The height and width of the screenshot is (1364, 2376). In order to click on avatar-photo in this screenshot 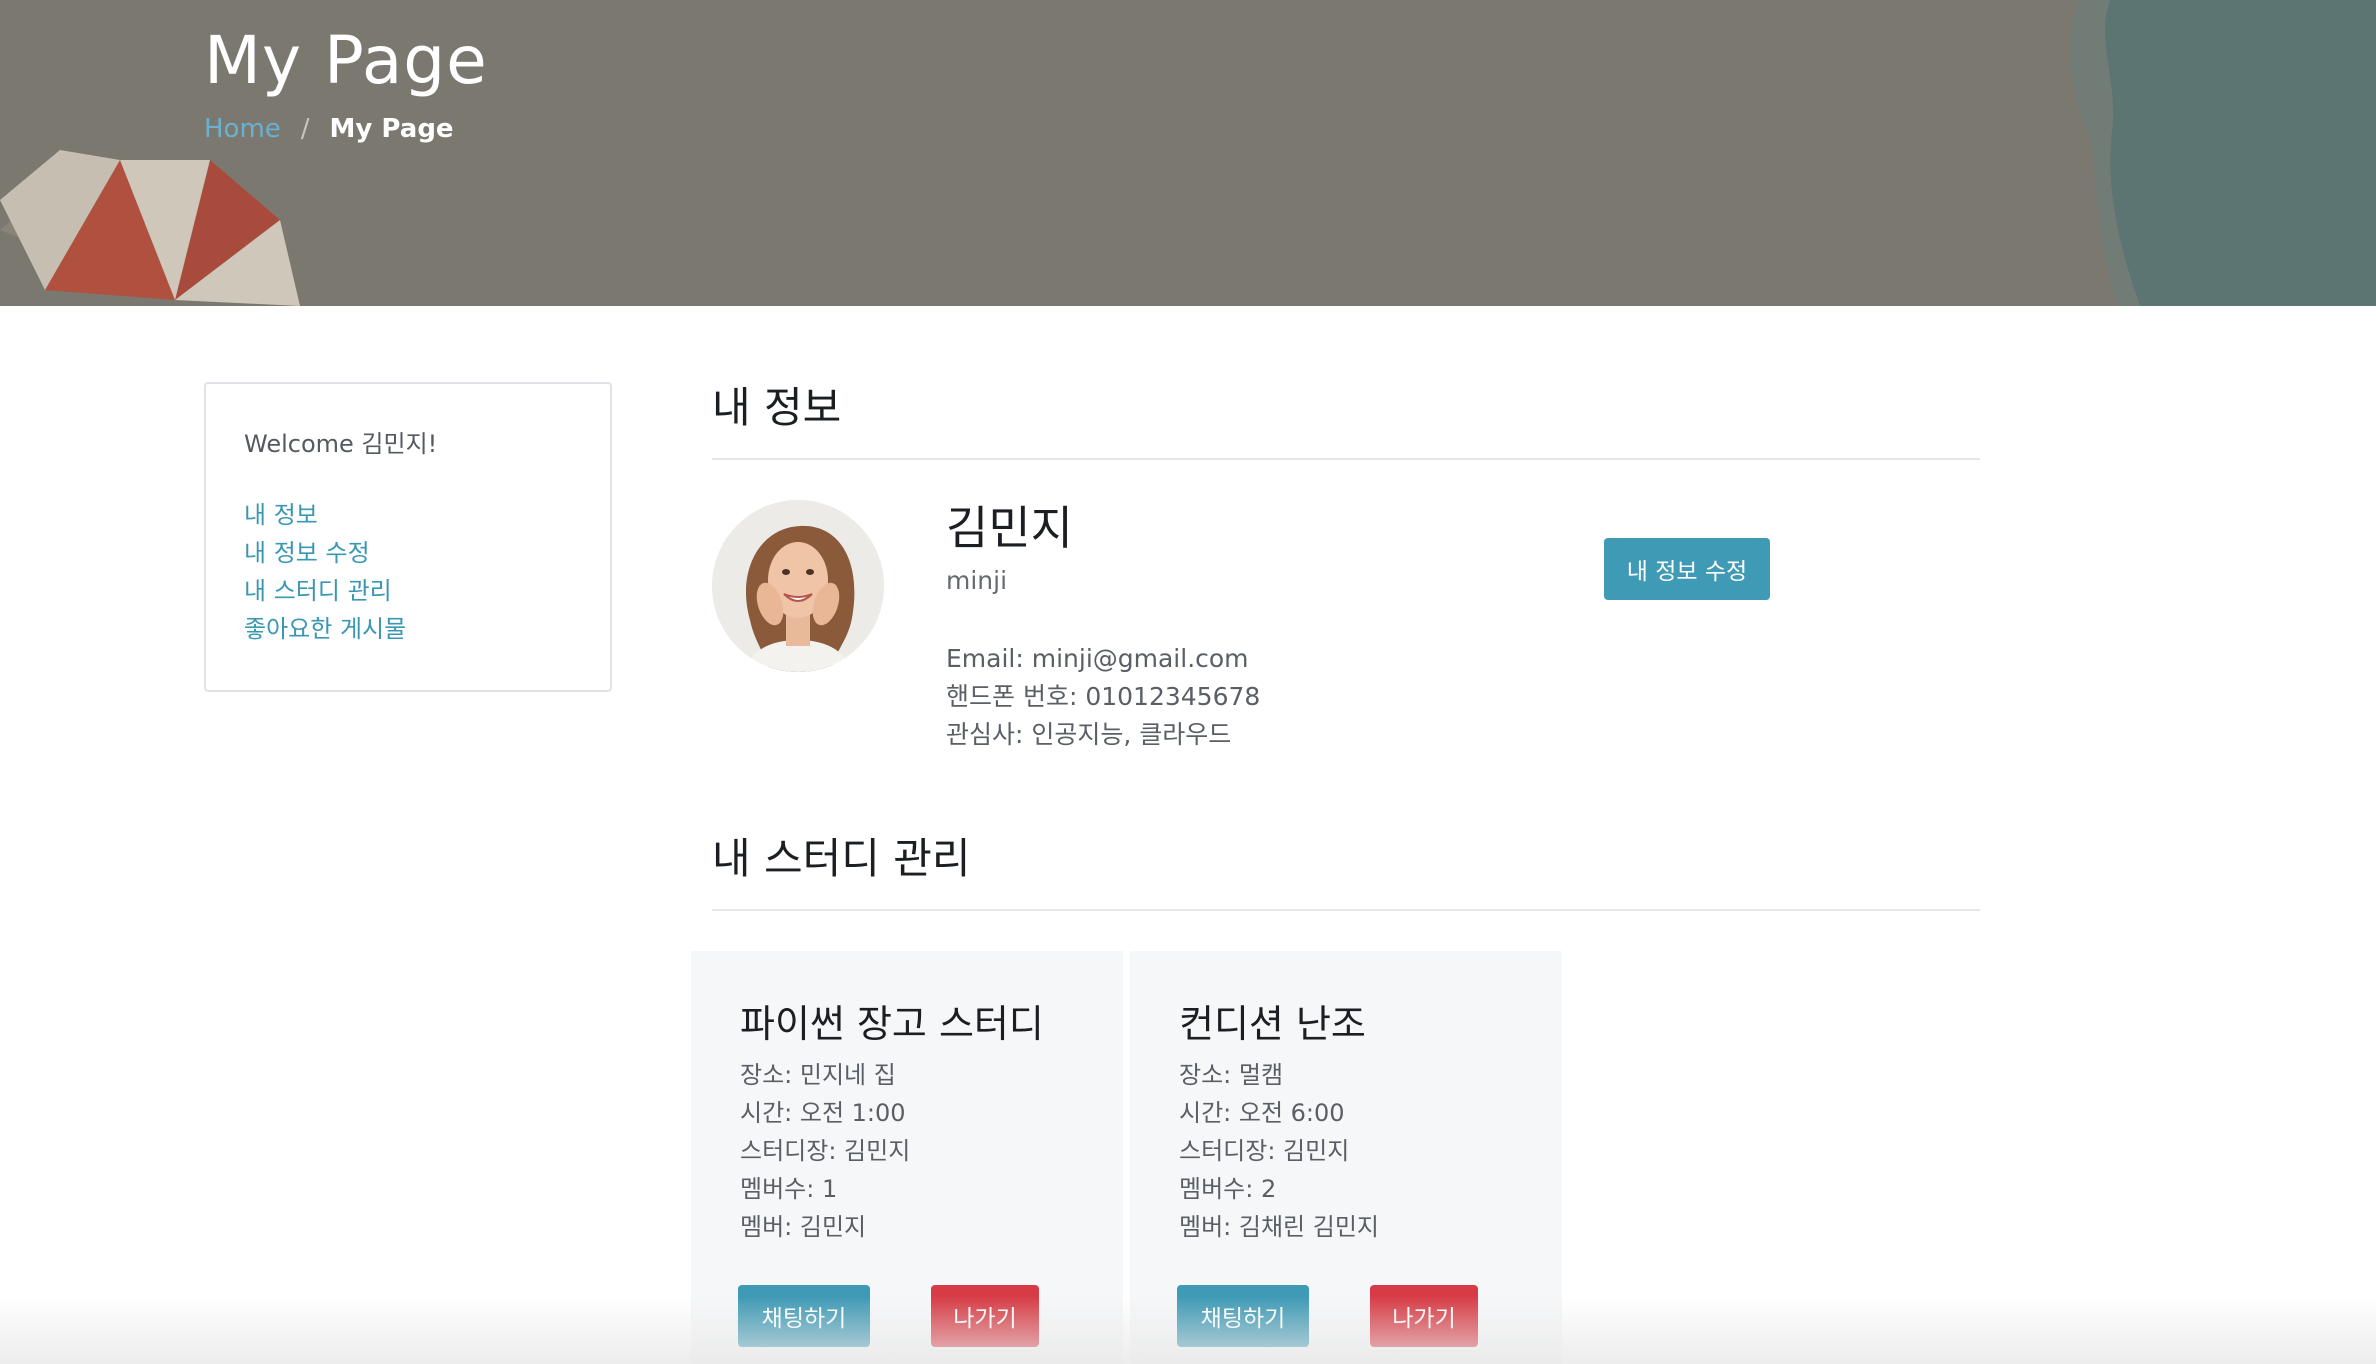, I will do `click(798, 586)`.